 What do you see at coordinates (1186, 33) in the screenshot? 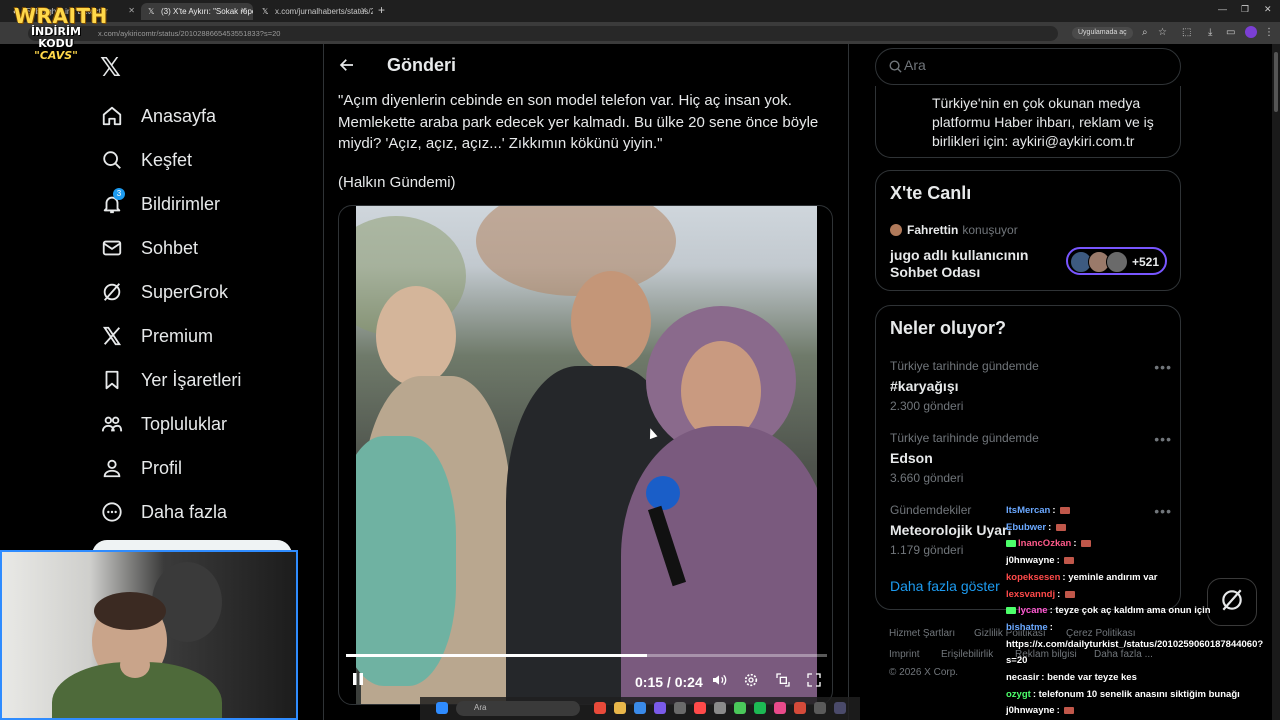
I see `extensions-icon: ⬚` at bounding box center [1186, 33].